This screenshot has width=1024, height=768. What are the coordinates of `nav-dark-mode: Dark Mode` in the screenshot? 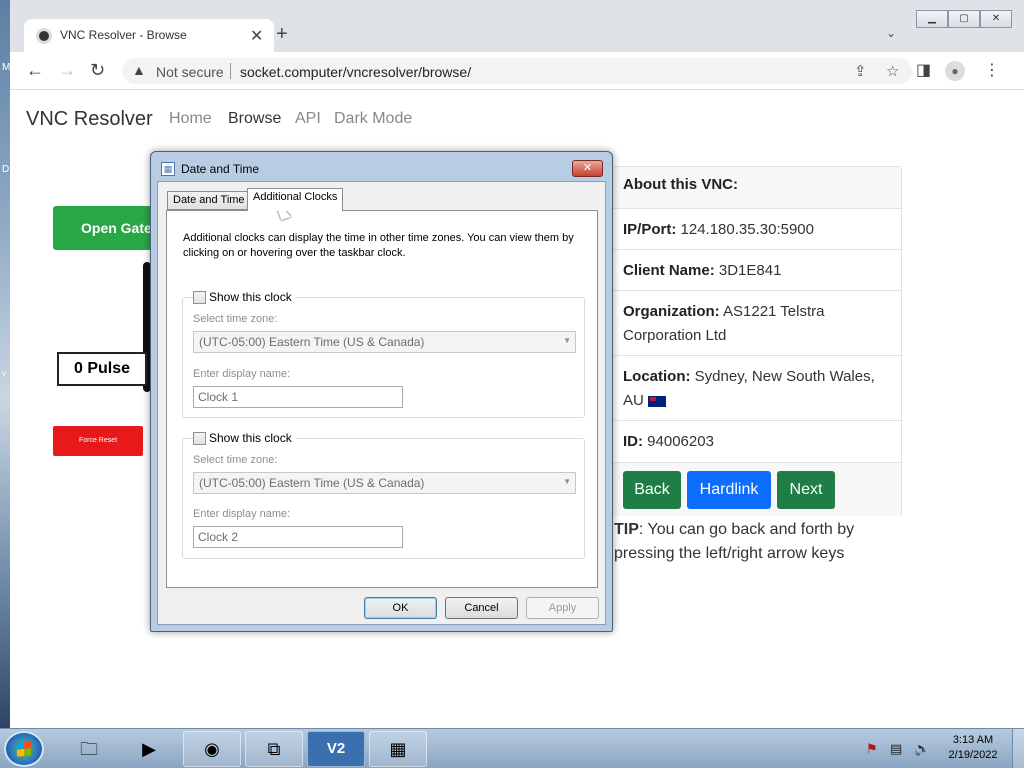 It's located at (373, 119).